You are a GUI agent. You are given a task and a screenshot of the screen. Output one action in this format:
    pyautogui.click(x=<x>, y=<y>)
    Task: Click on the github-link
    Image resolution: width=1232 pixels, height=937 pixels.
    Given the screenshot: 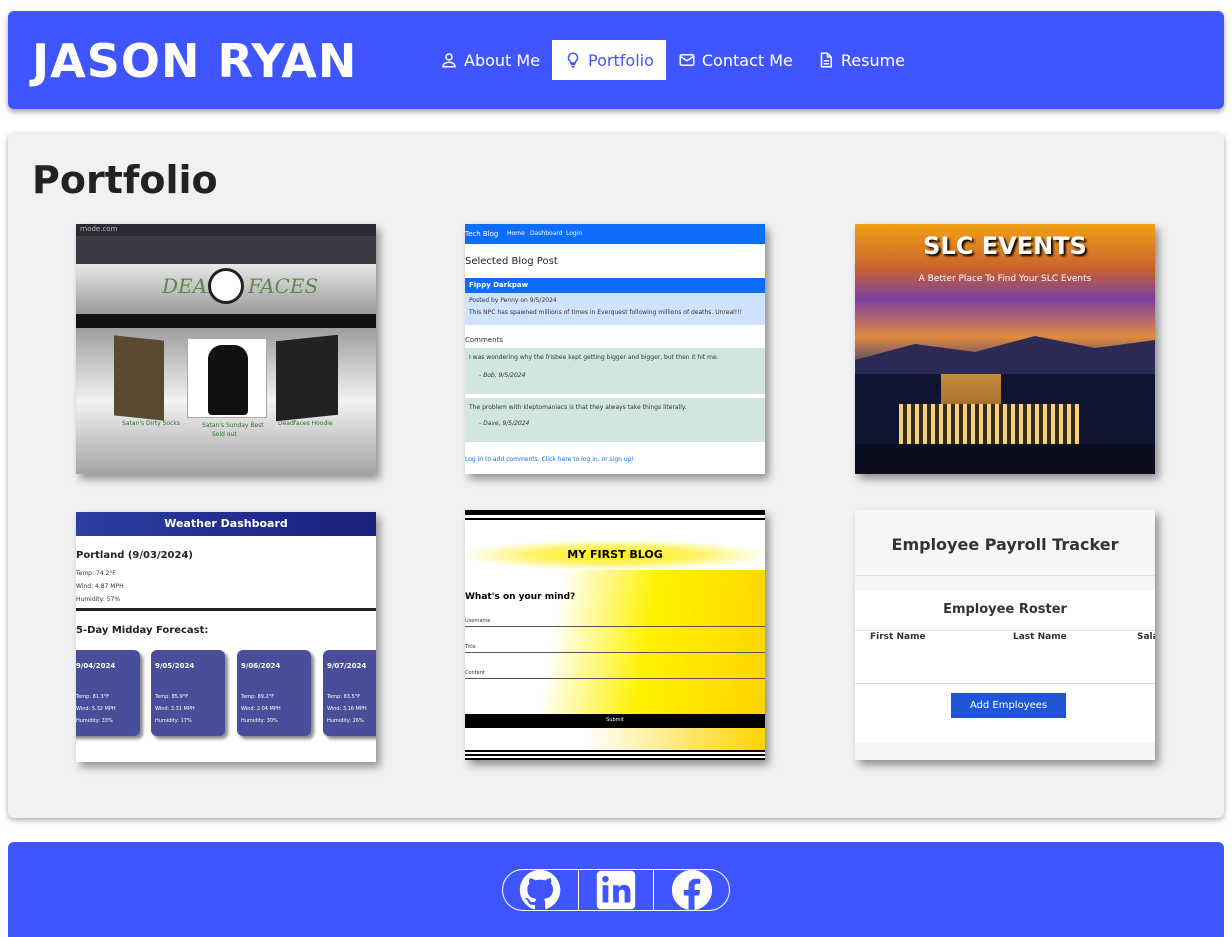 What is the action you would take?
    pyautogui.click(x=541, y=890)
    